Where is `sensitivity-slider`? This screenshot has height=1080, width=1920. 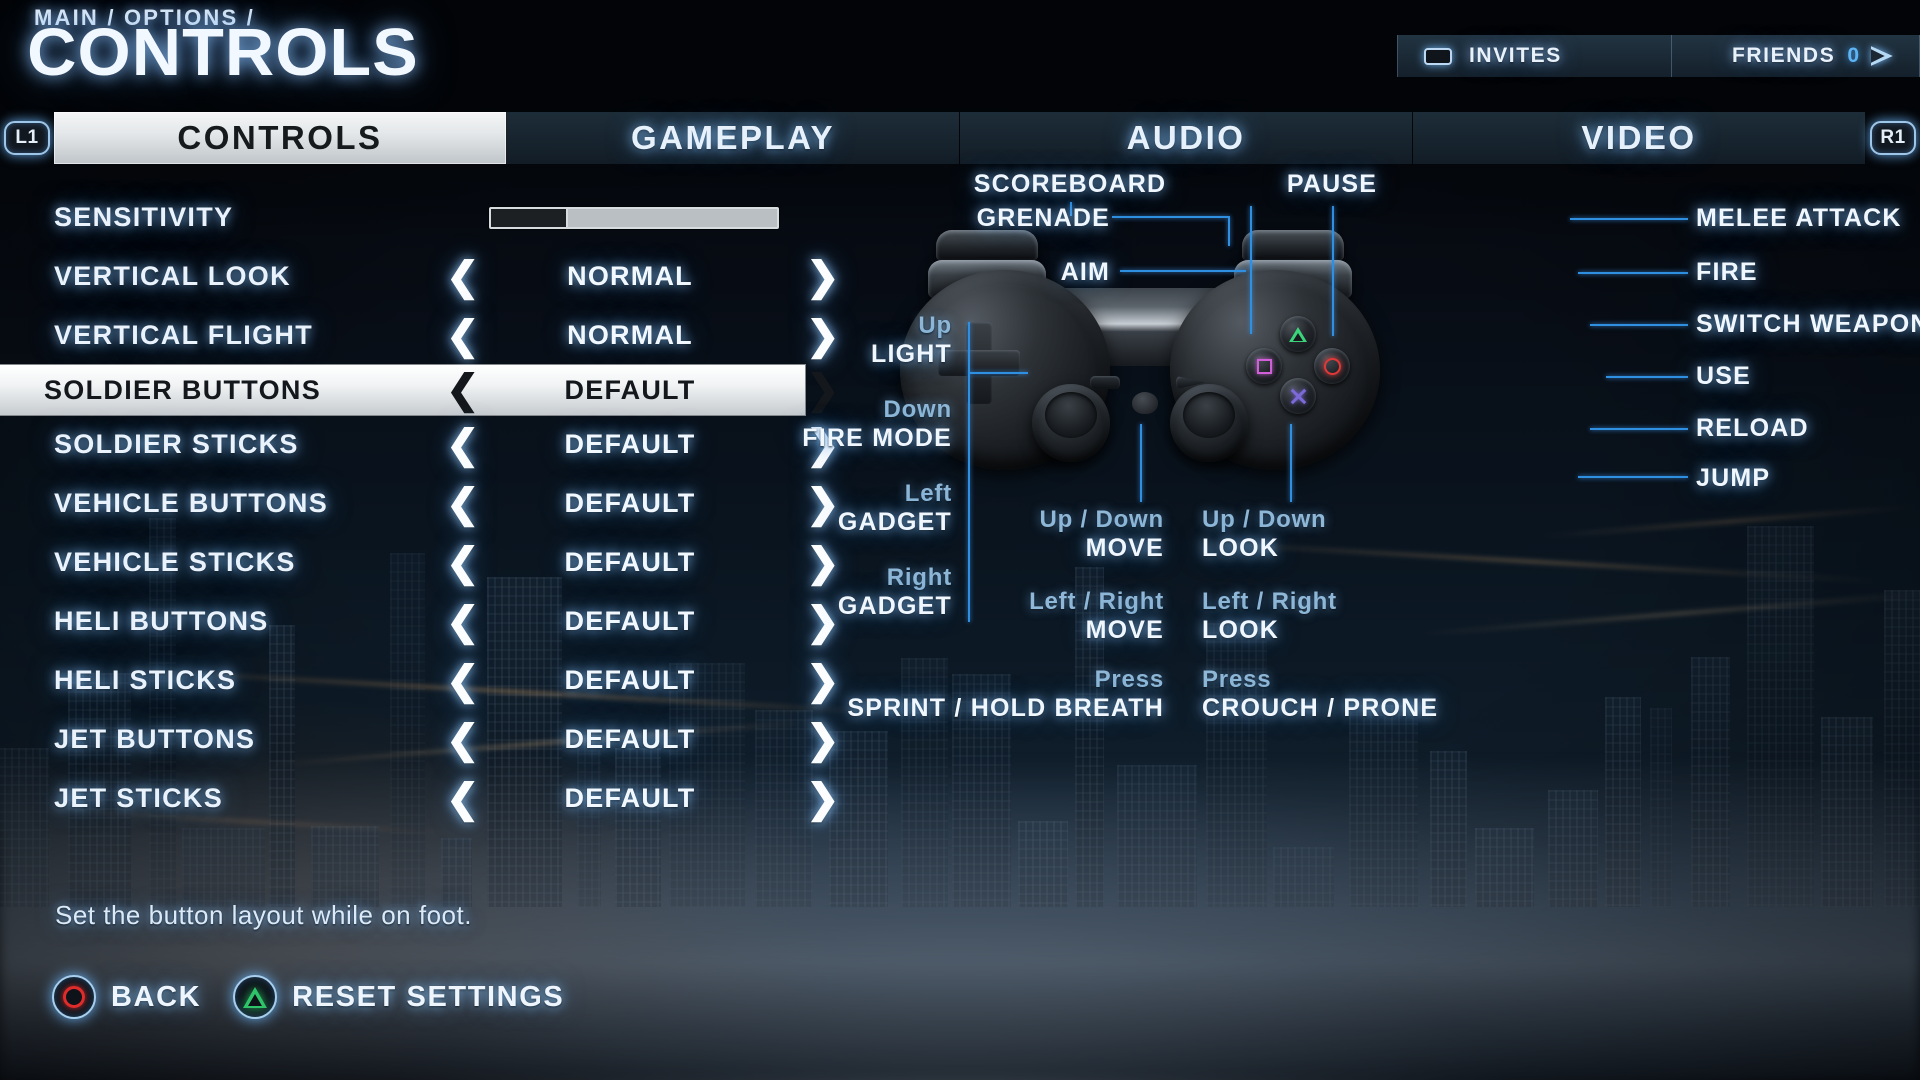 sensitivity-slider is located at coordinates (634, 218).